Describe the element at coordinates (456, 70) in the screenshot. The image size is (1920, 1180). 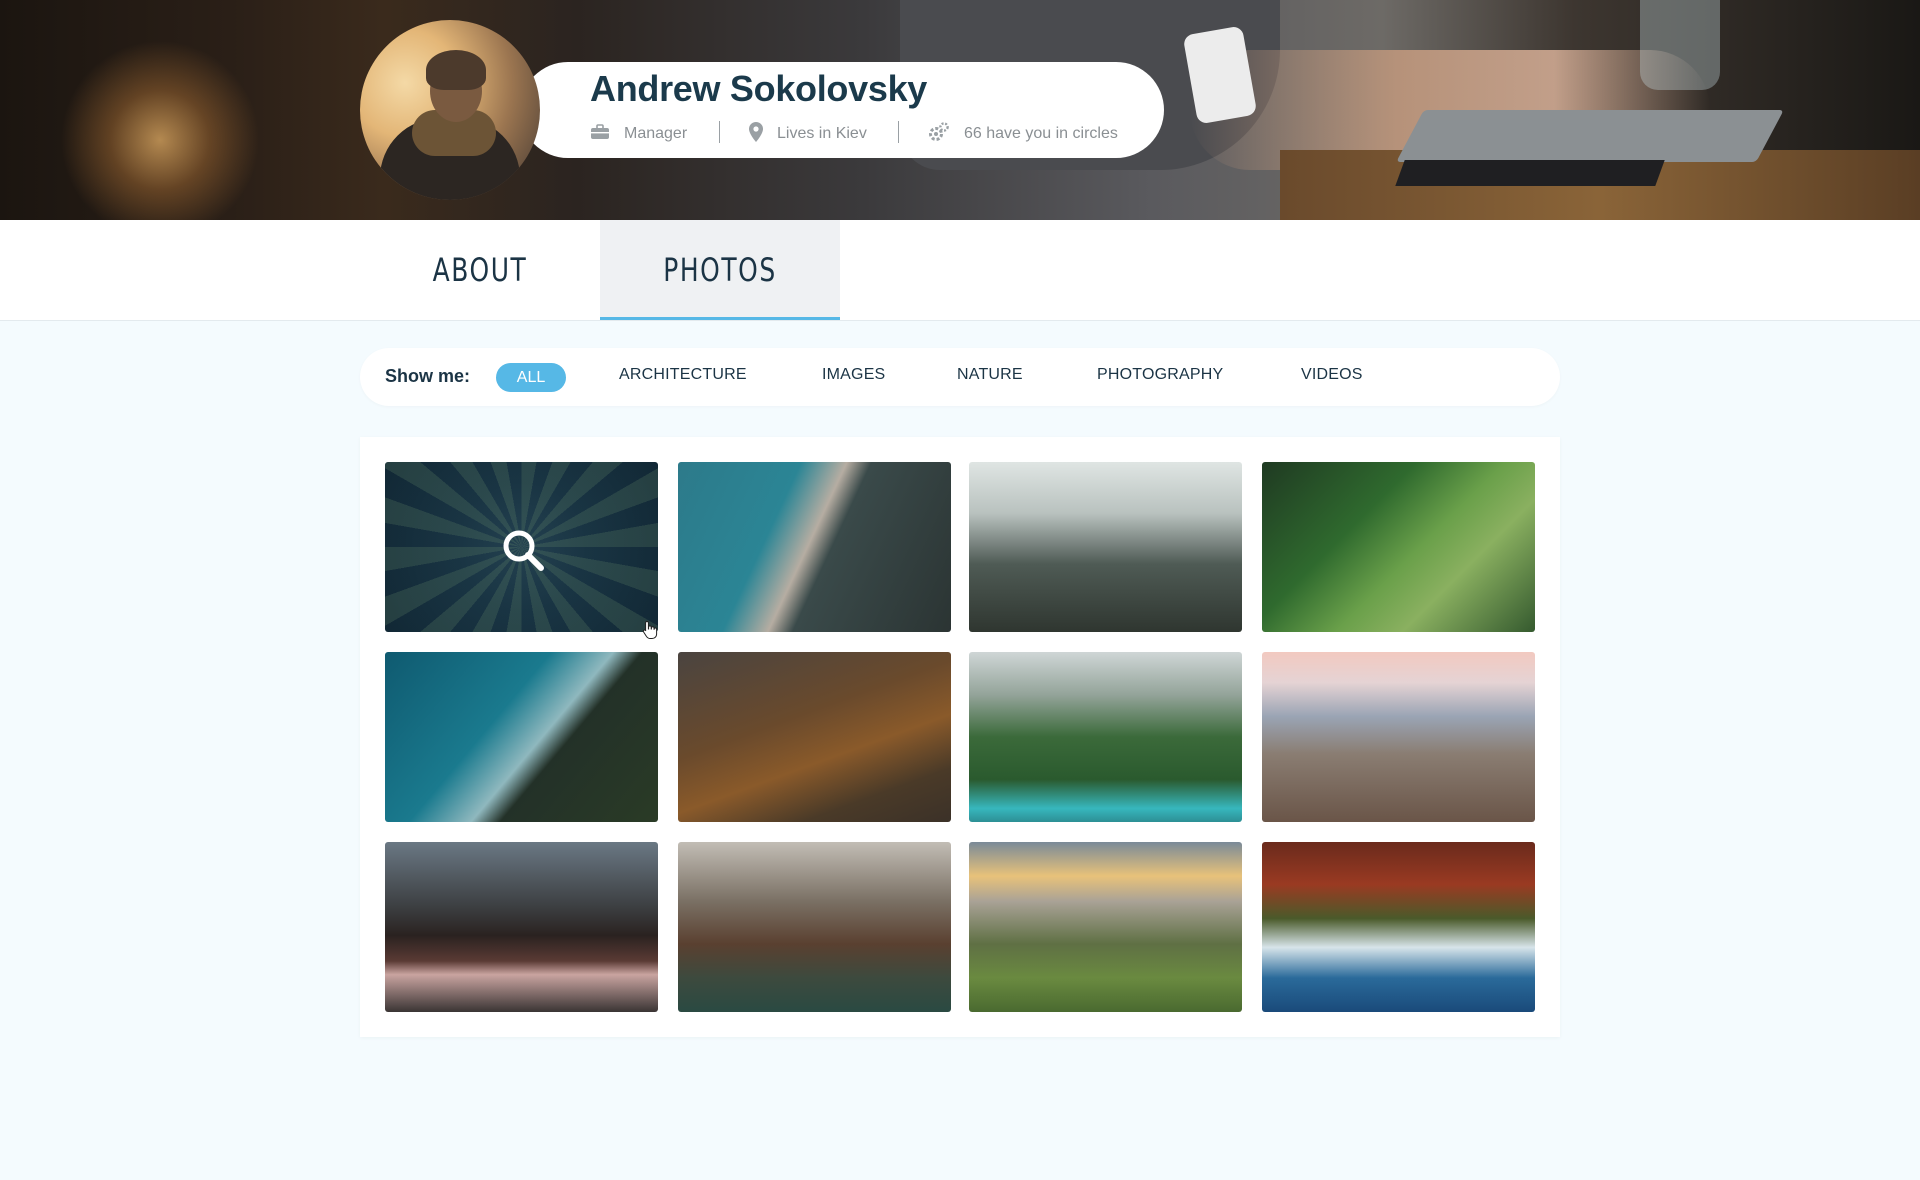
I see `avatar-hair` at that location.